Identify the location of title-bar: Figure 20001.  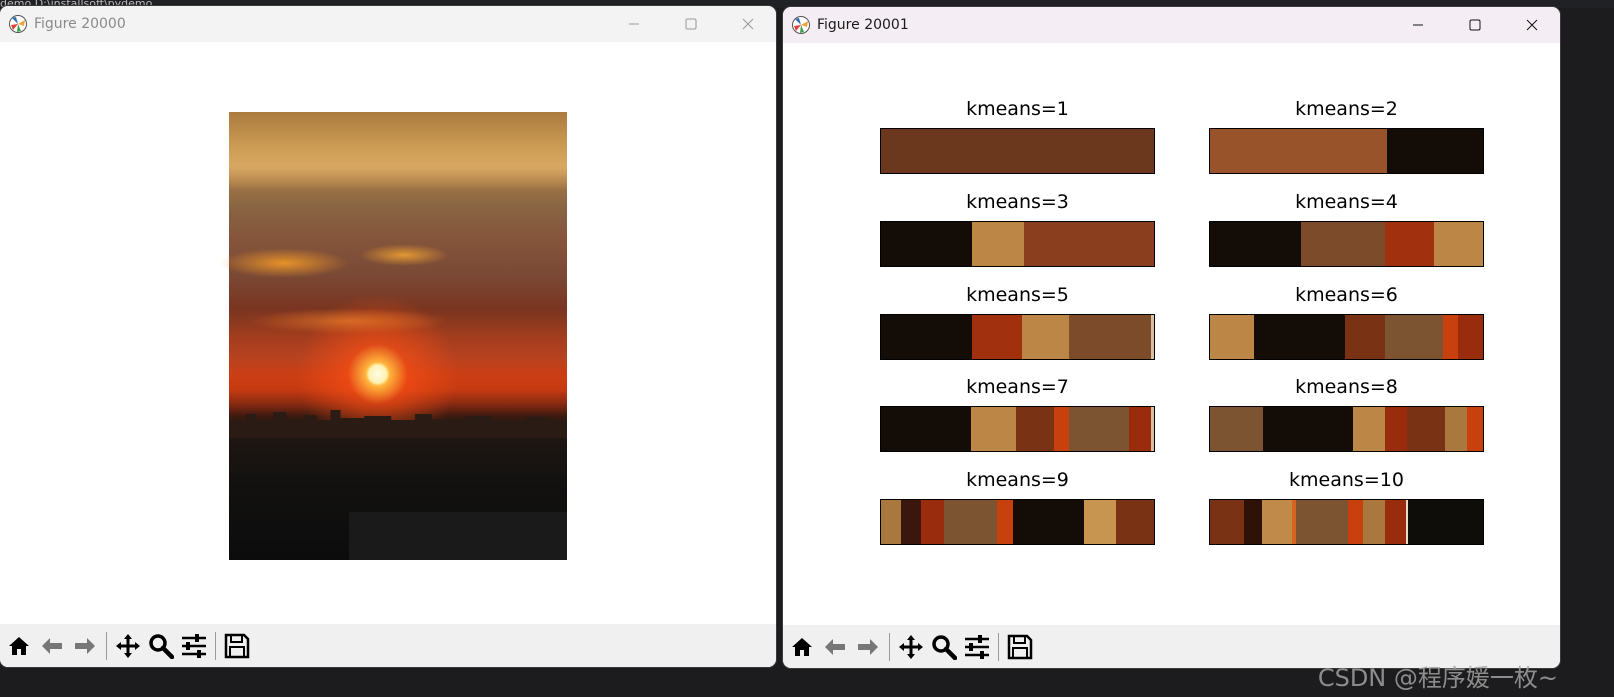
(1171, 25).